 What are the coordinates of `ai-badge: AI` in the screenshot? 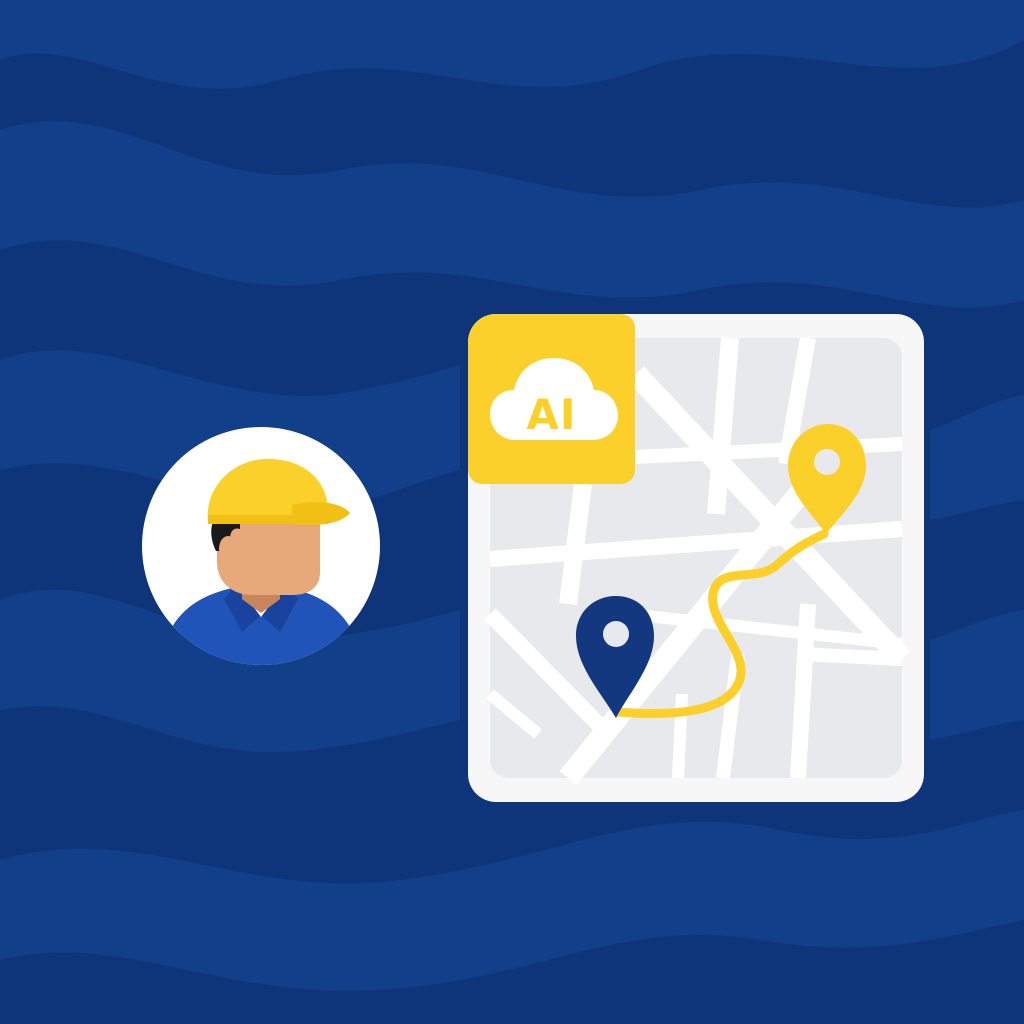 It's located at (551, 399).